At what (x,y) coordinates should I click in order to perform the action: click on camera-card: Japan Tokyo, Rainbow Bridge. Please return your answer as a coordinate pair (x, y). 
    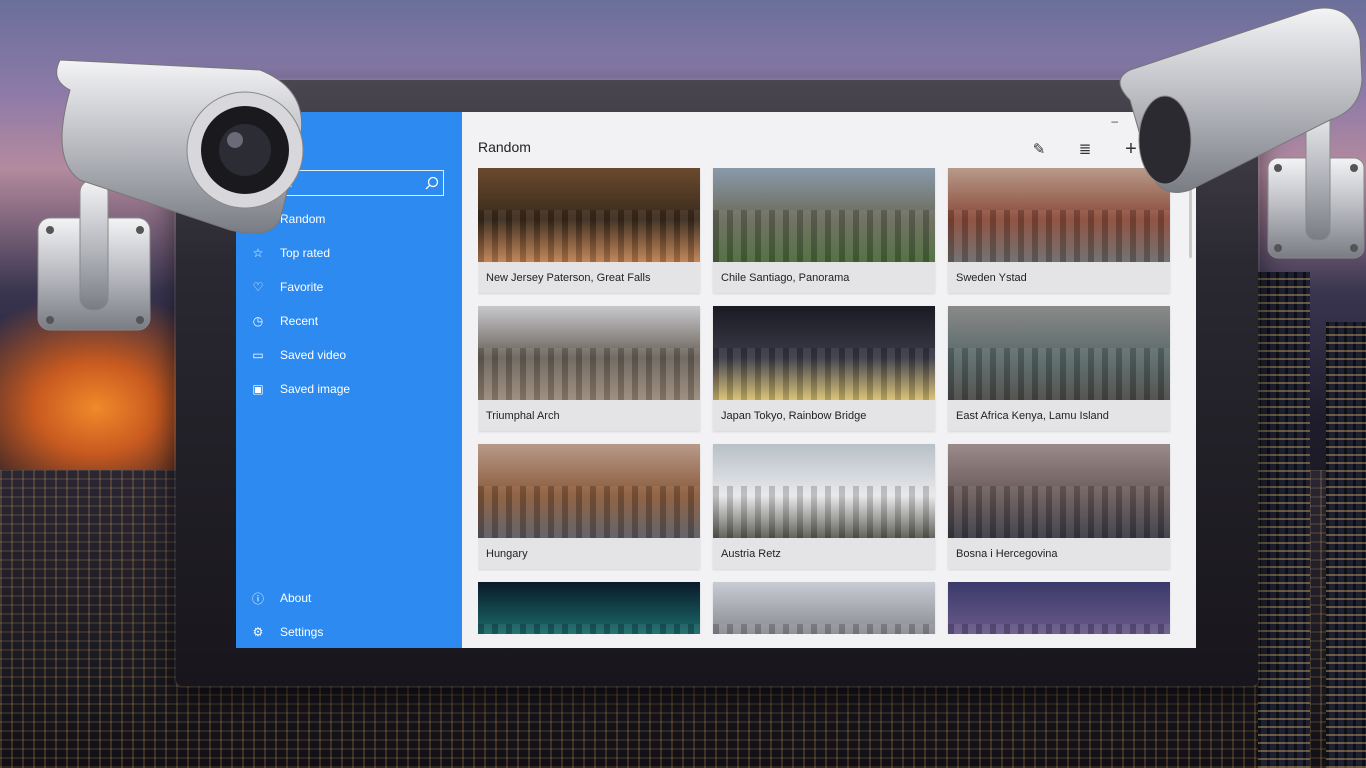
    Looking at the image, I should click on (824, 368).